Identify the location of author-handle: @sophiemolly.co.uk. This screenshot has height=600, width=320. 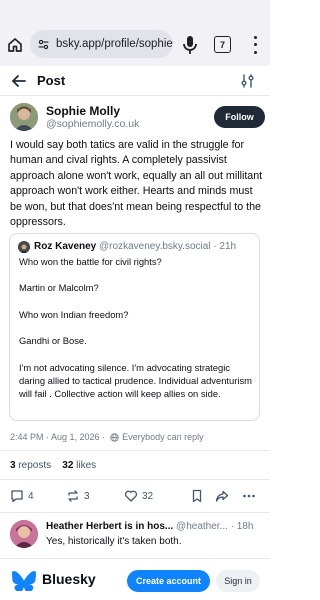
(92, 124).